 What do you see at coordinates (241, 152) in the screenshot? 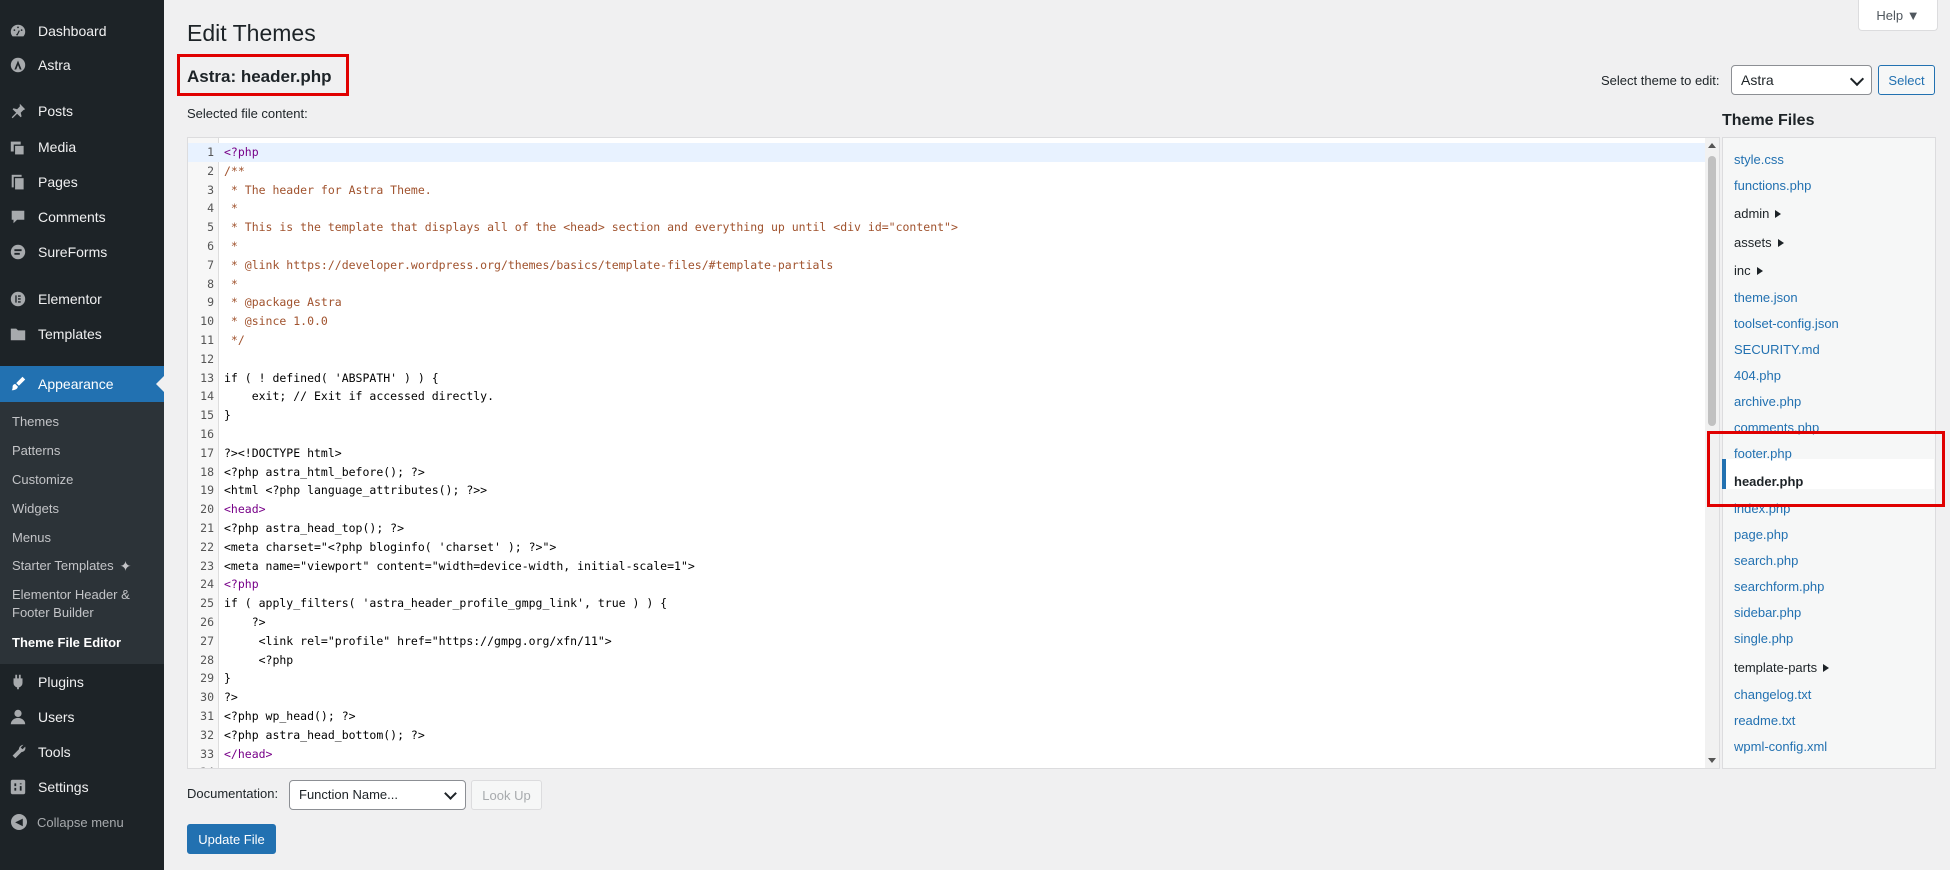
I see `code-text: <?php` at bounding box center [241, 152].